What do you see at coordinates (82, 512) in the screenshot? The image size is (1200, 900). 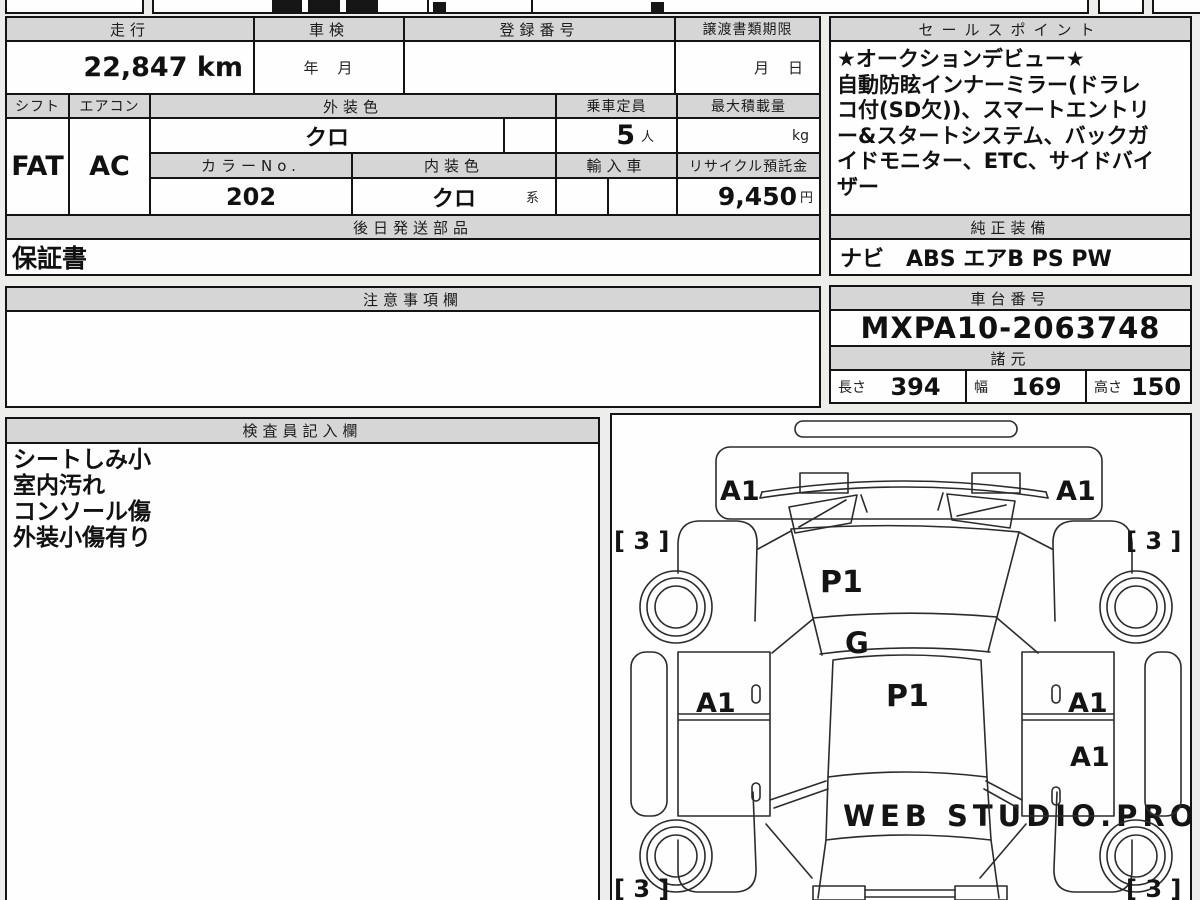 I see `inspector-line: コンソール傷` at bounding box center [82, 512].